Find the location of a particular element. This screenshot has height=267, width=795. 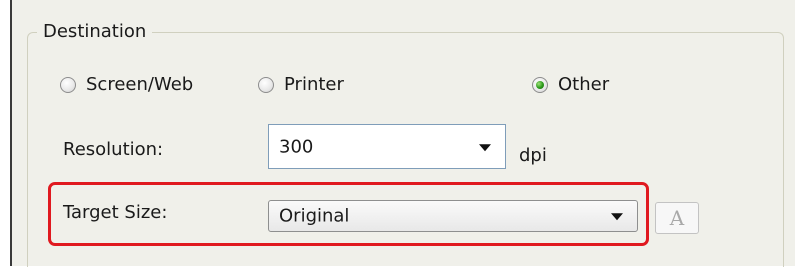

target-size-dropdown: Original is located at coordinates (453, 216).